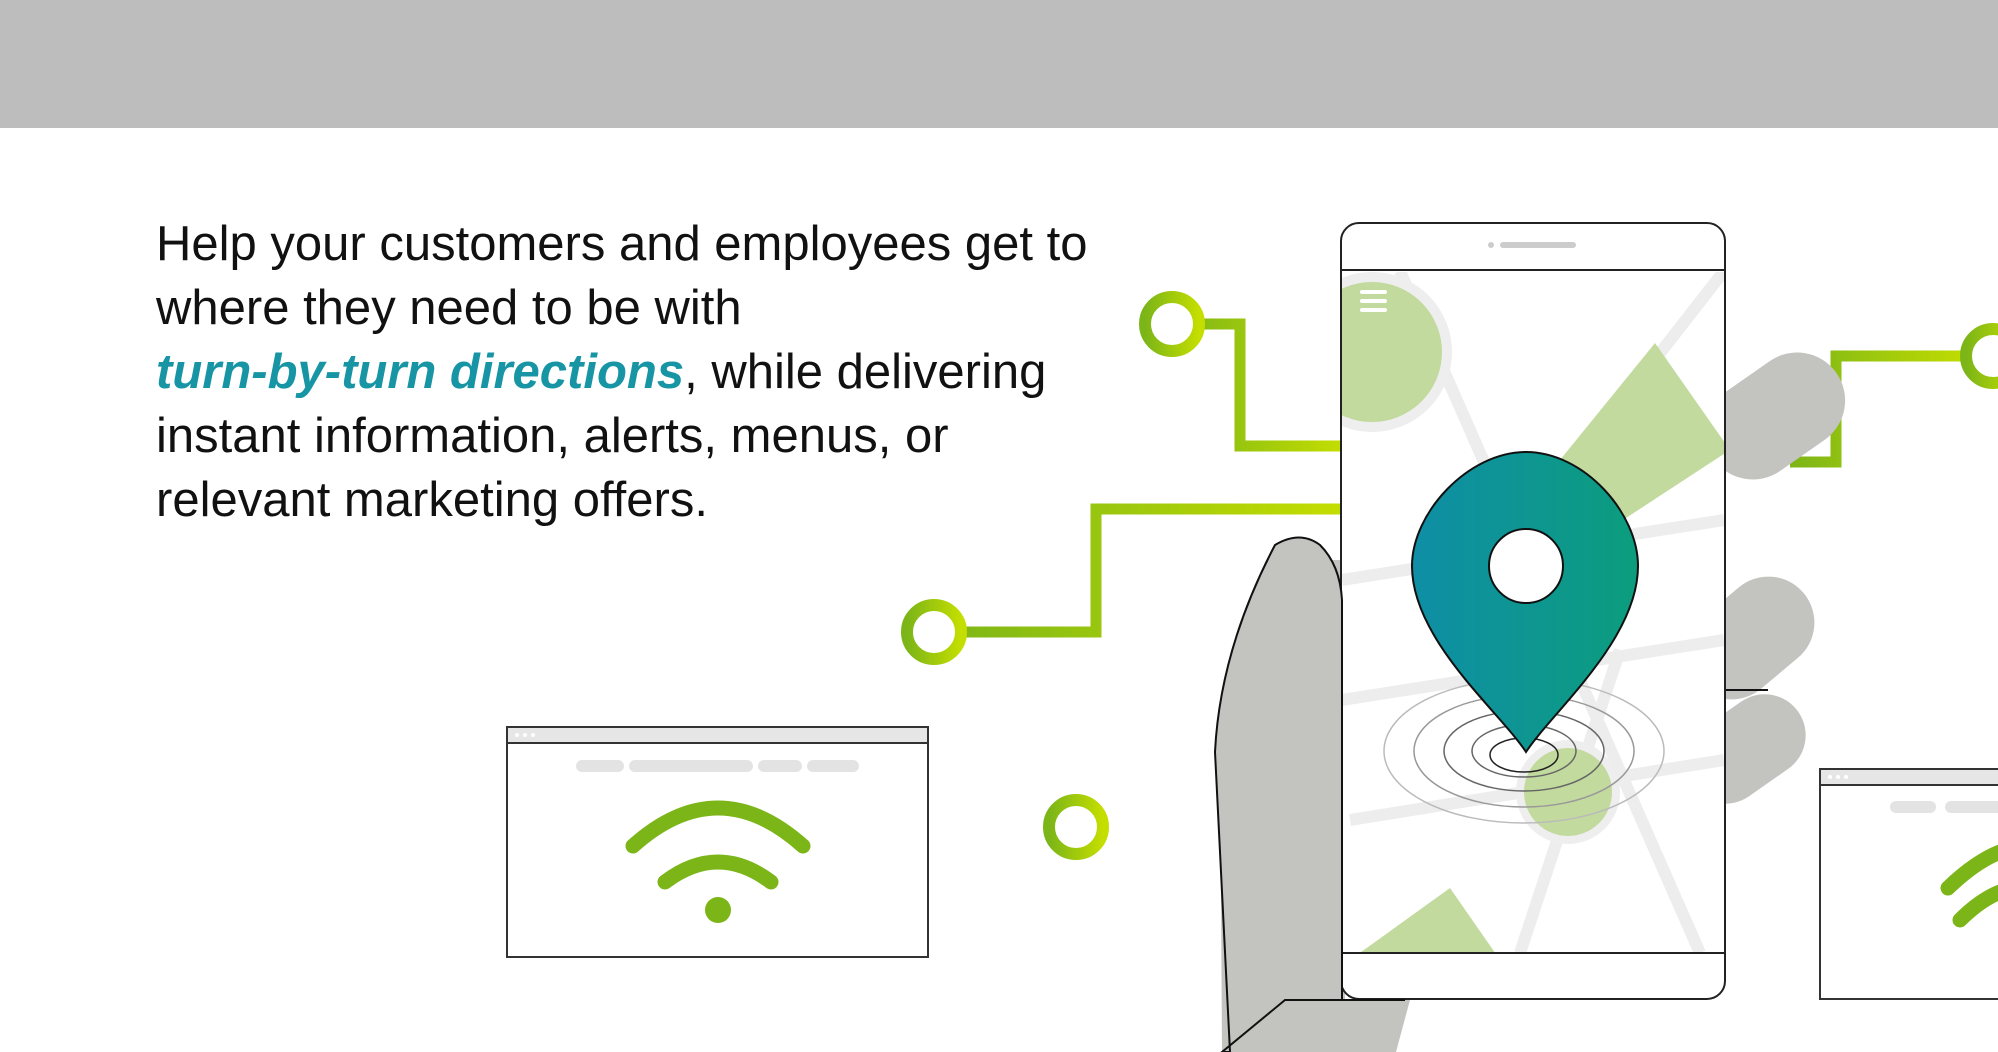 Image resolution: width=1998 pixels, height=1052 pixels. I want to click on window-address-placeholders, so click(717, 766).